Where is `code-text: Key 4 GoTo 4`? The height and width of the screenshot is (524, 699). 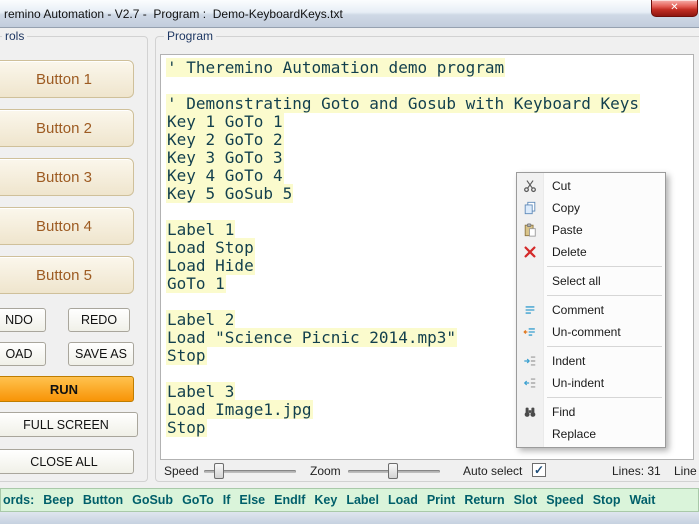
code-text: Key 4 GoTo 4 is located at coordinates (225, 175).